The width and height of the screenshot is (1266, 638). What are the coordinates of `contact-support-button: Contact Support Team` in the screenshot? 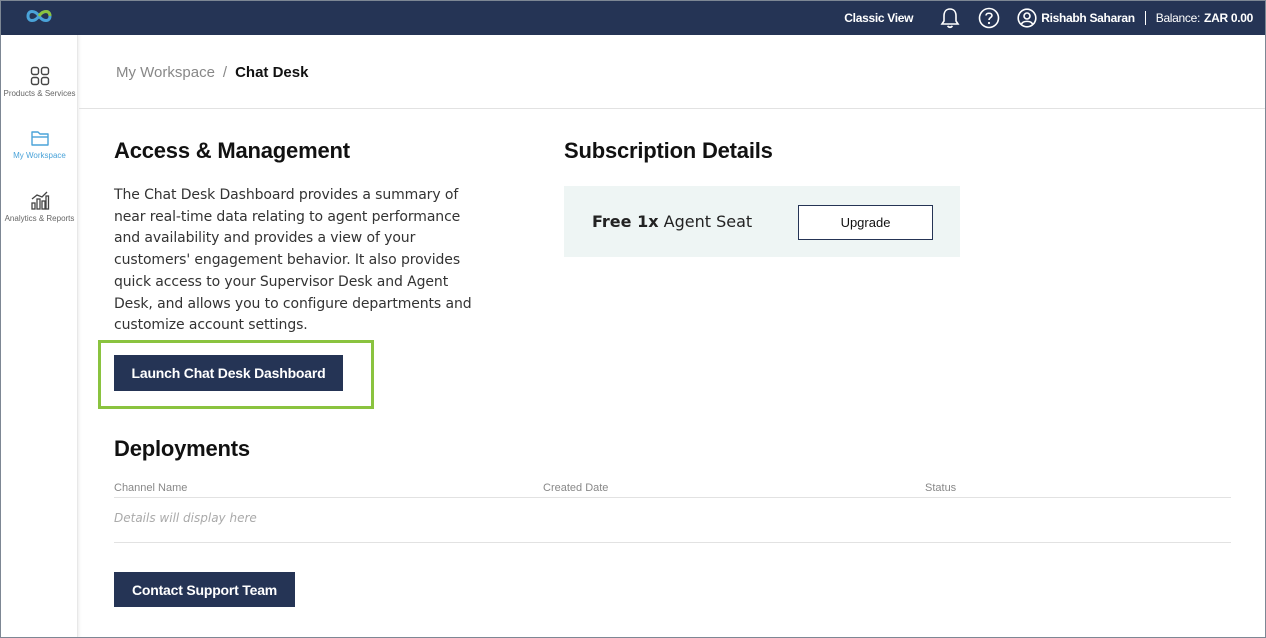 It's located at (204, 589).